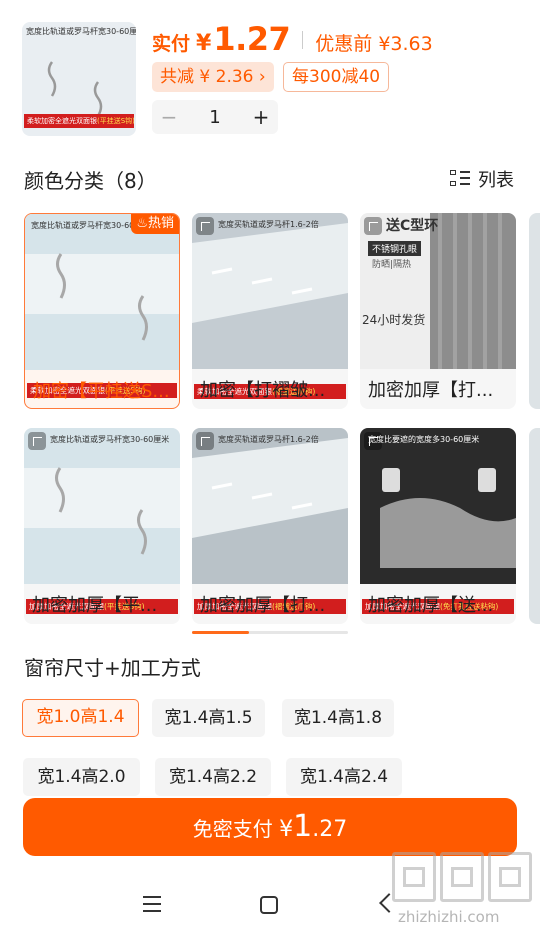  I want to click on quantity-stepper: − 1 +, so click(215, 117).